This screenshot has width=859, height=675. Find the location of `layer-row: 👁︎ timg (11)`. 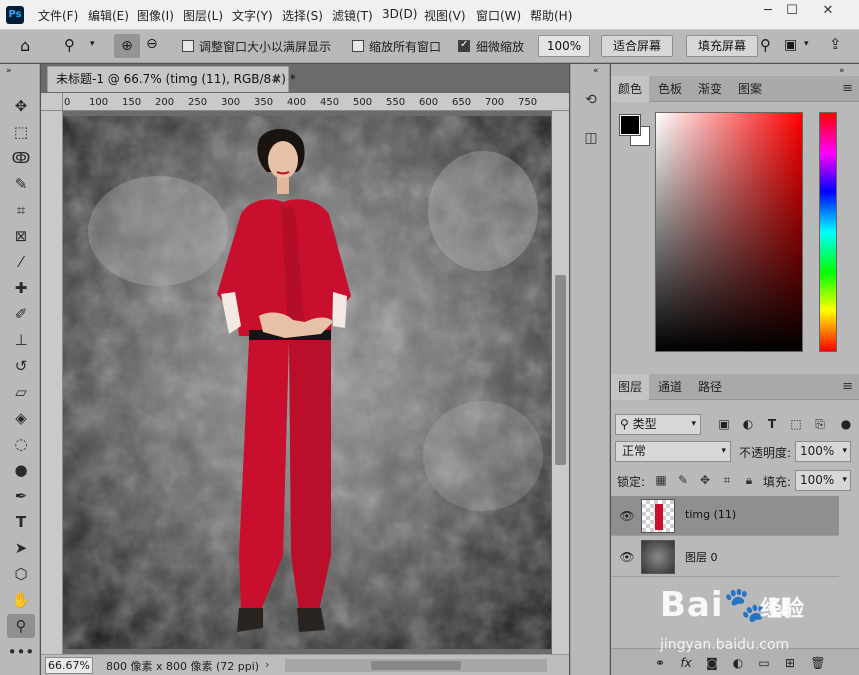

layer-row: 👁︎ timg (11) is located at coordinates (725, 516).